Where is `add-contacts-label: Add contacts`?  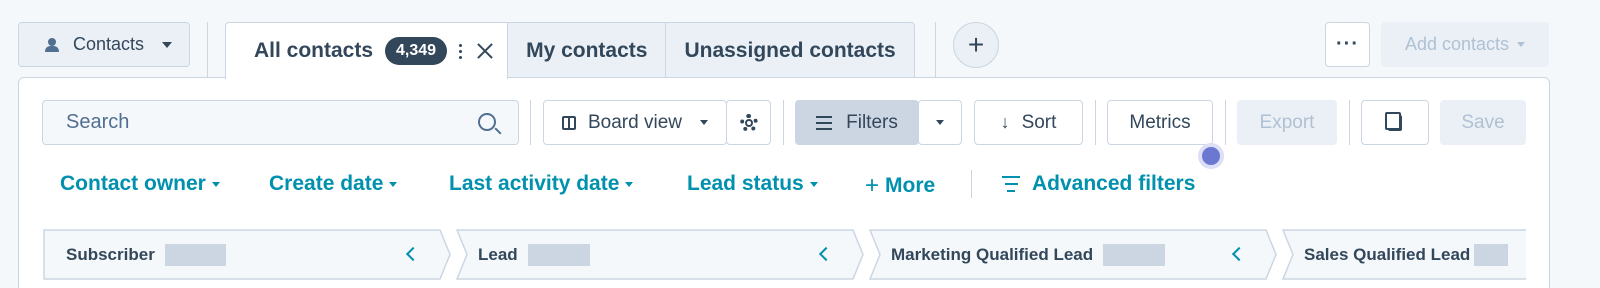 add-contacts-label: Add contacts is located at coordinates (1457, 44).